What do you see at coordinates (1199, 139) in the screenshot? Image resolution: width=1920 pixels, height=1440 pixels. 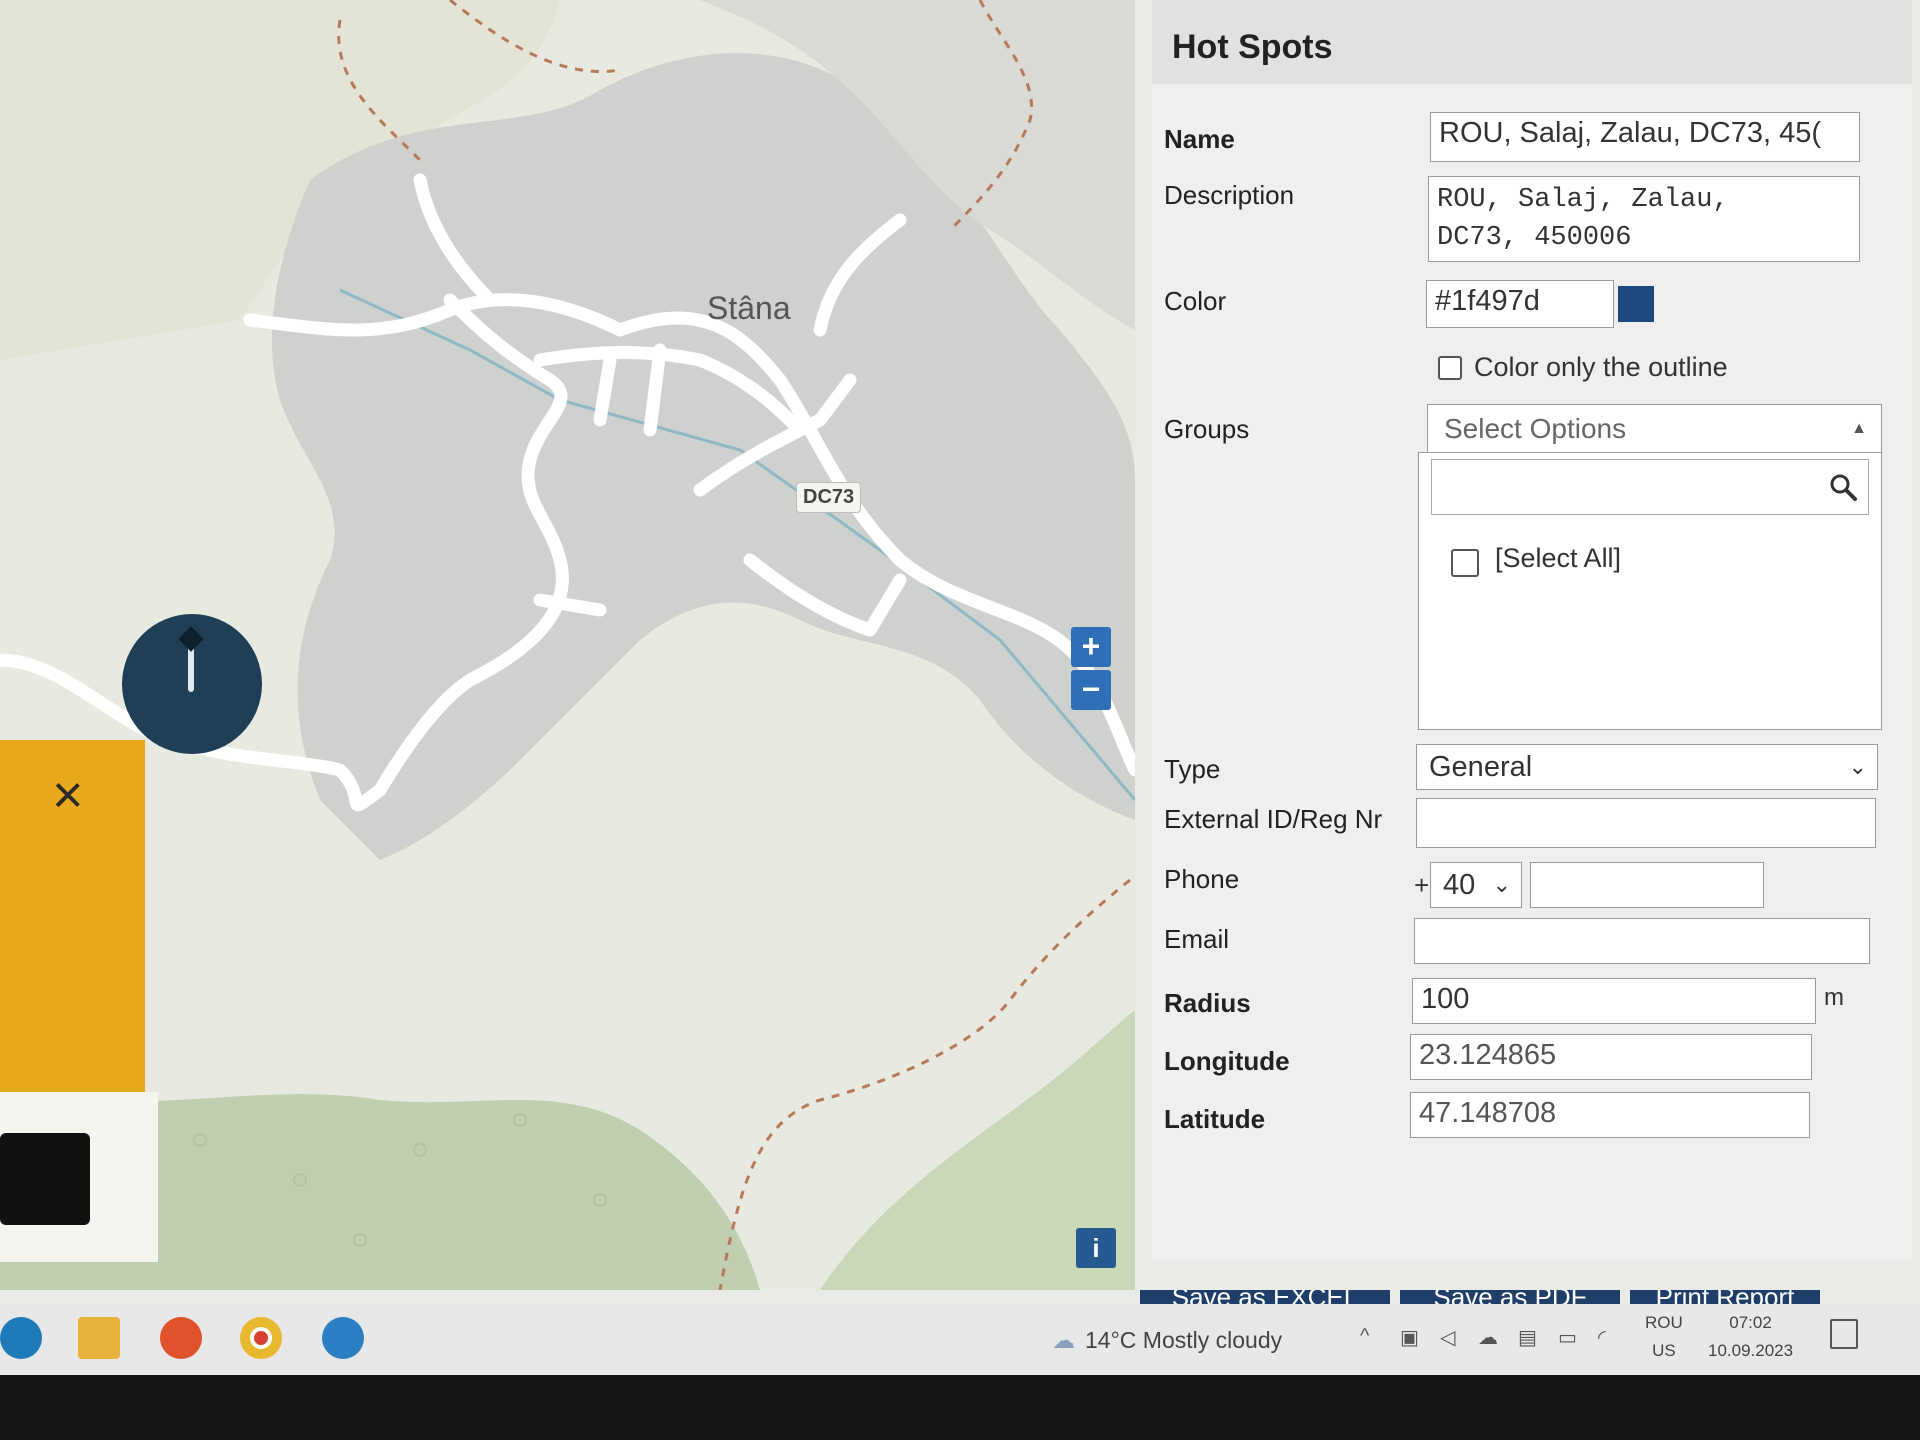 I see `name-label: Name` at bounding box center [1199, 139].